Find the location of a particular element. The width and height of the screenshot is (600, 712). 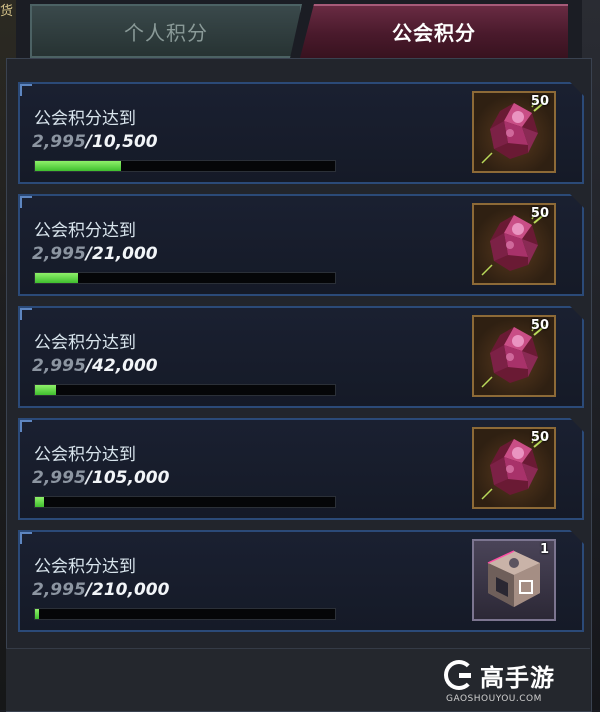

watermark-site: GAOSHOUYOU.COM is located at coordinates (494, 699).